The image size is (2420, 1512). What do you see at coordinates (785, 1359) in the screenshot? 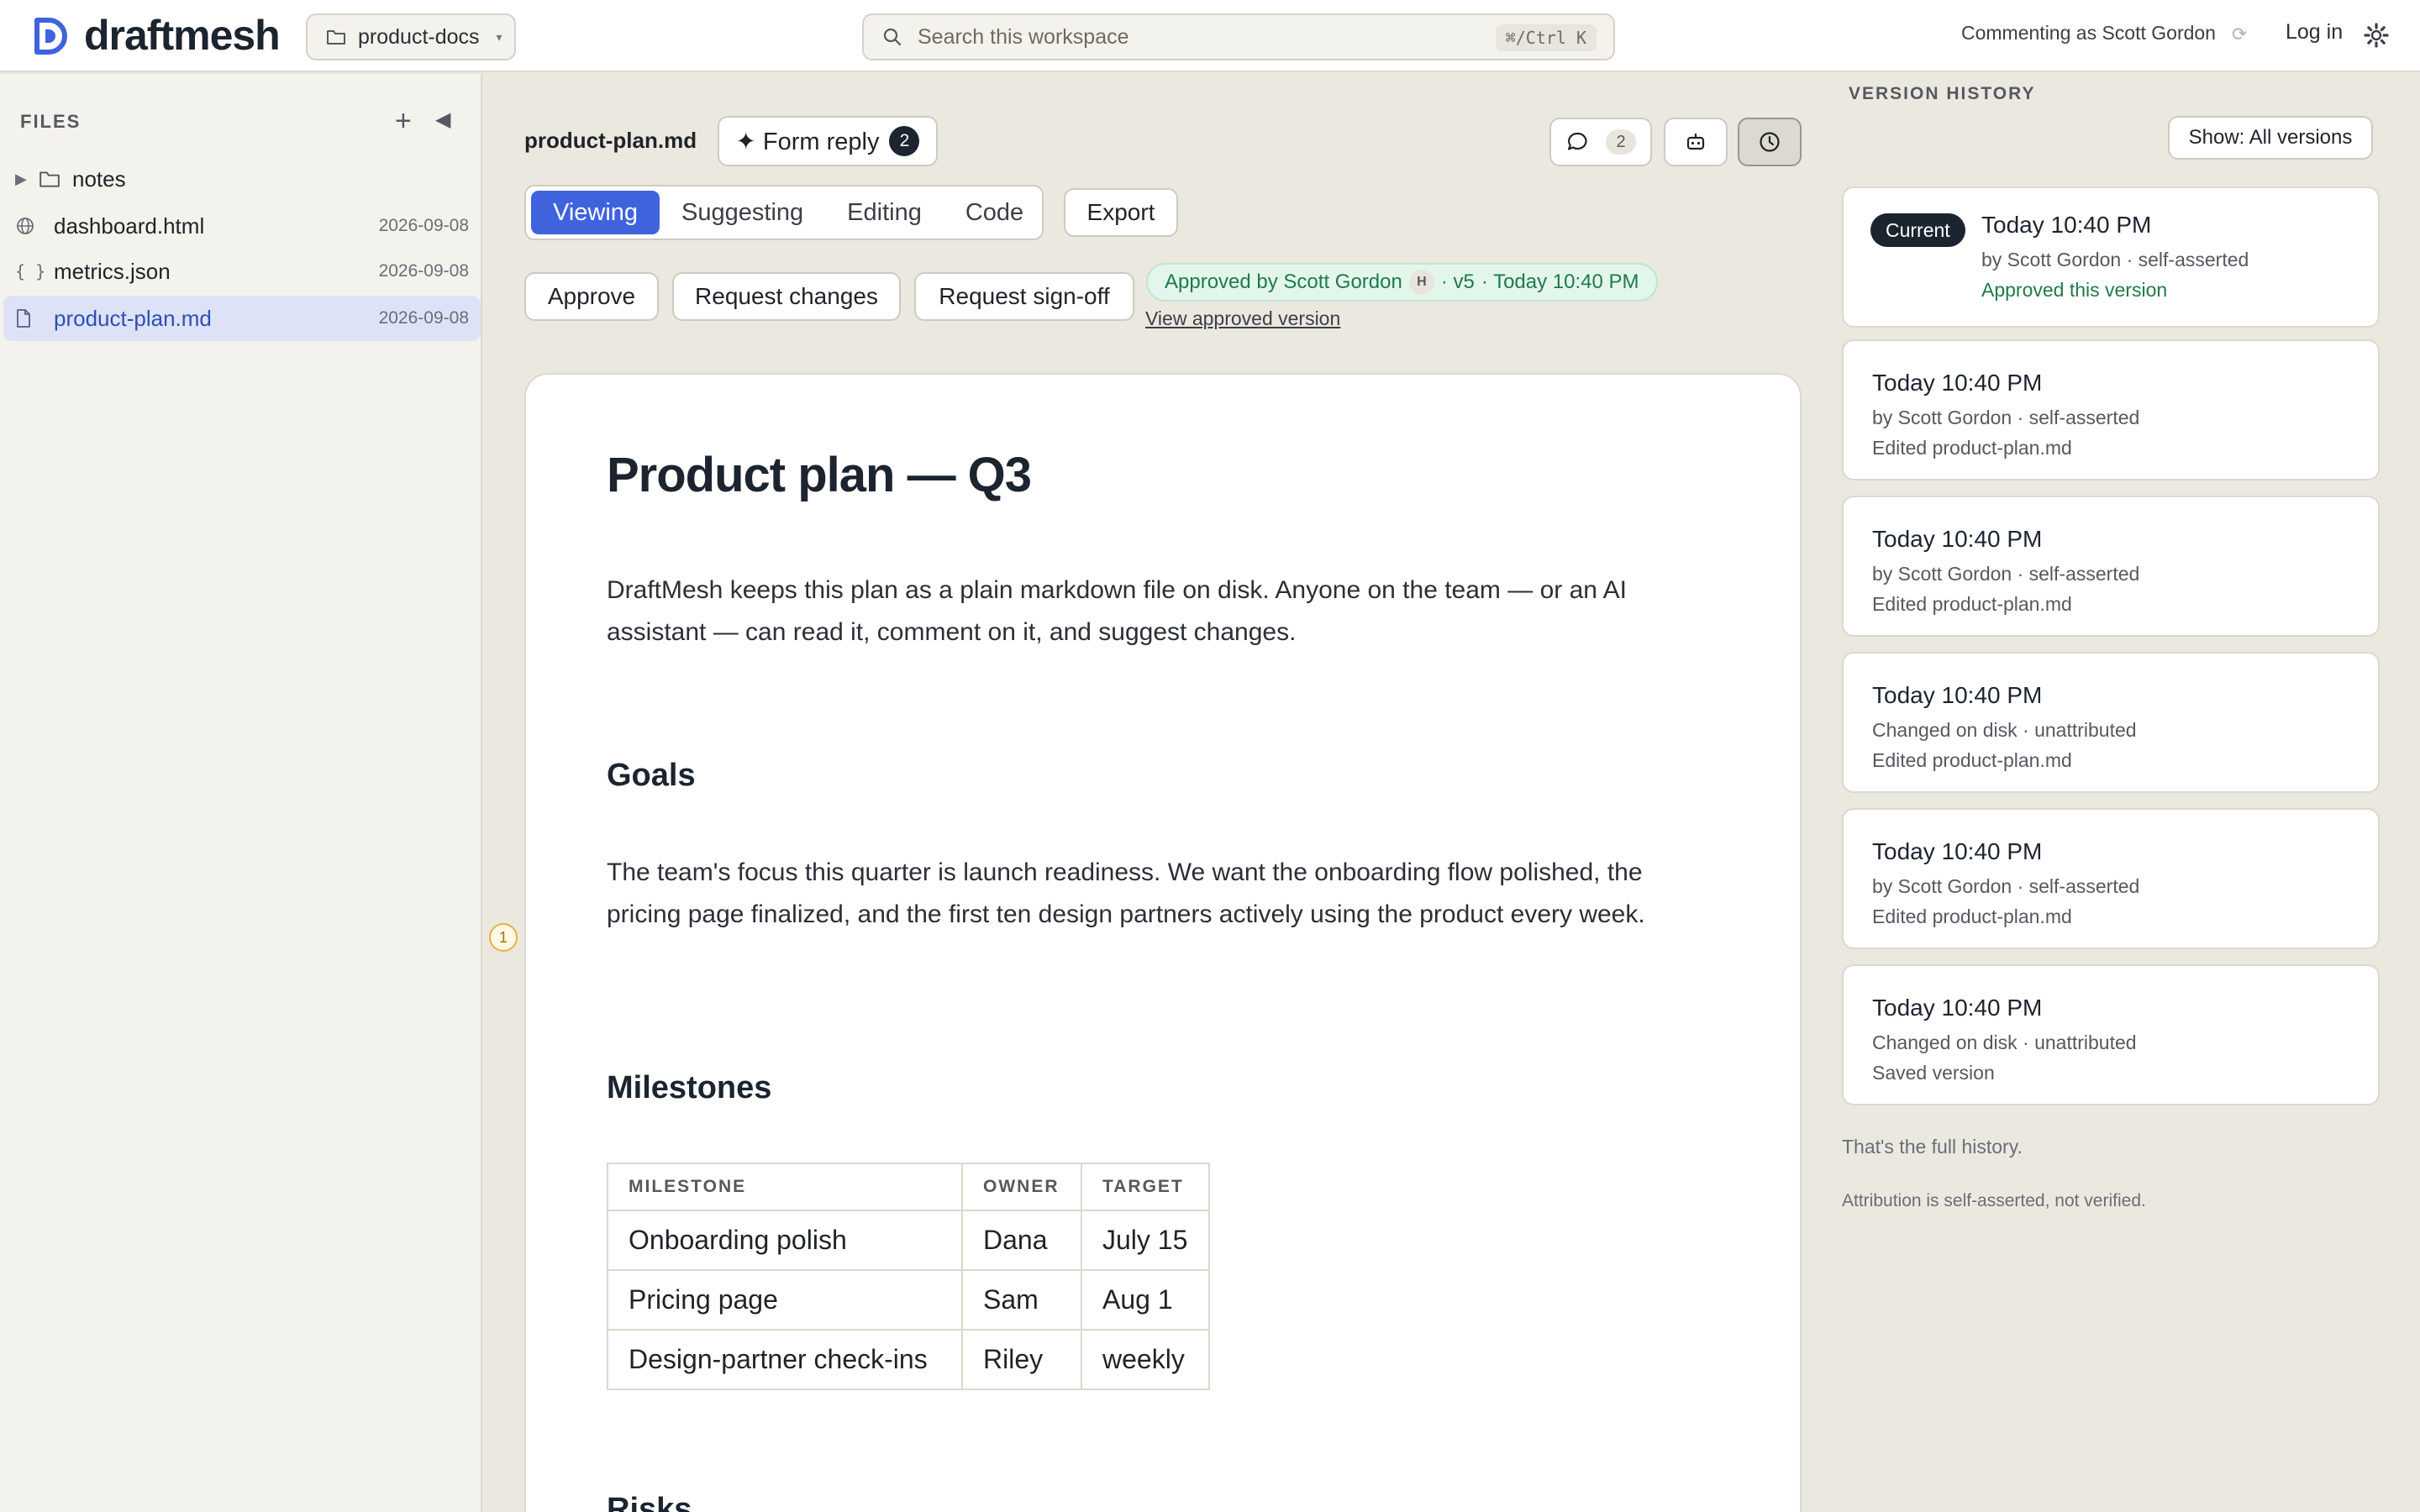
I see `table-cell: Design-partner check-ins` at bounding box center [785, 1359].